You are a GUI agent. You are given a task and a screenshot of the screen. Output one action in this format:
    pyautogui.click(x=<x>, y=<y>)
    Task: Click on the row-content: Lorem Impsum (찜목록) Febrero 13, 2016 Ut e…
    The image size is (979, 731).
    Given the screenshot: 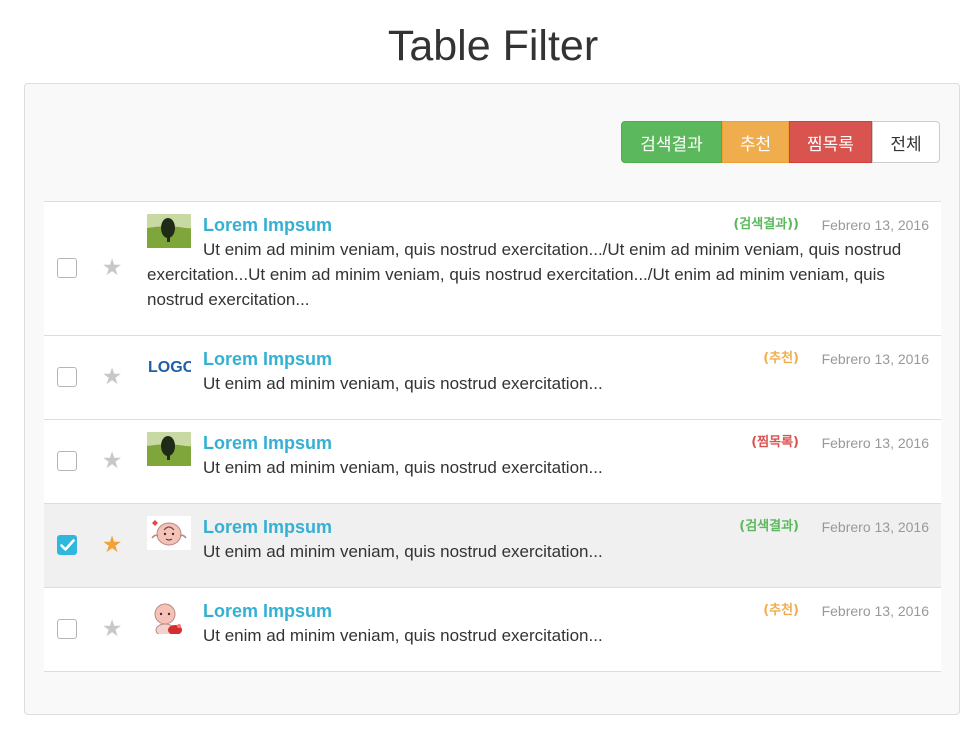 What is the action you would take?
    pyautogui.click(x=538, y=456)
    